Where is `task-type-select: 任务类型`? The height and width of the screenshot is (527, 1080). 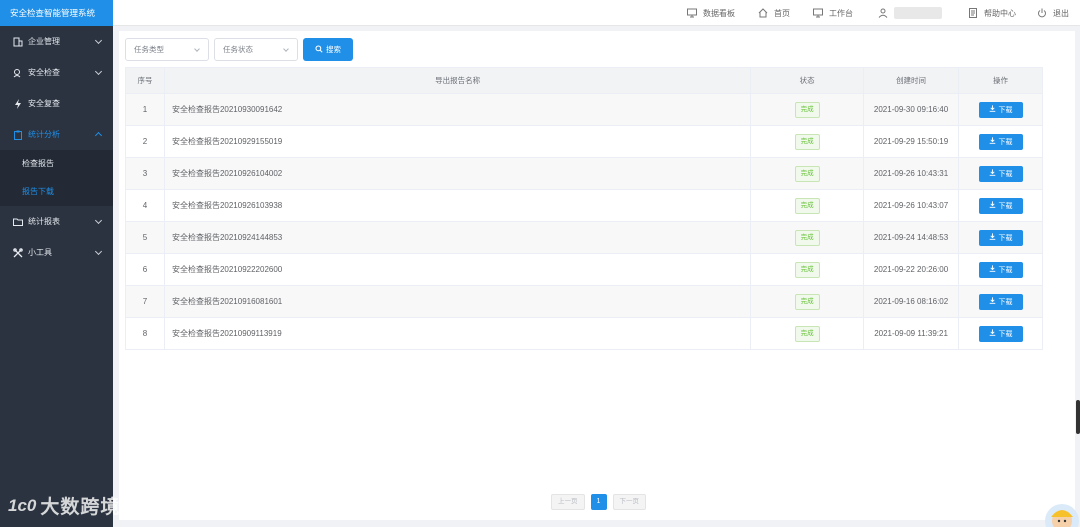 task-type-select: 任务类型 is located at coordinates (167, 49).